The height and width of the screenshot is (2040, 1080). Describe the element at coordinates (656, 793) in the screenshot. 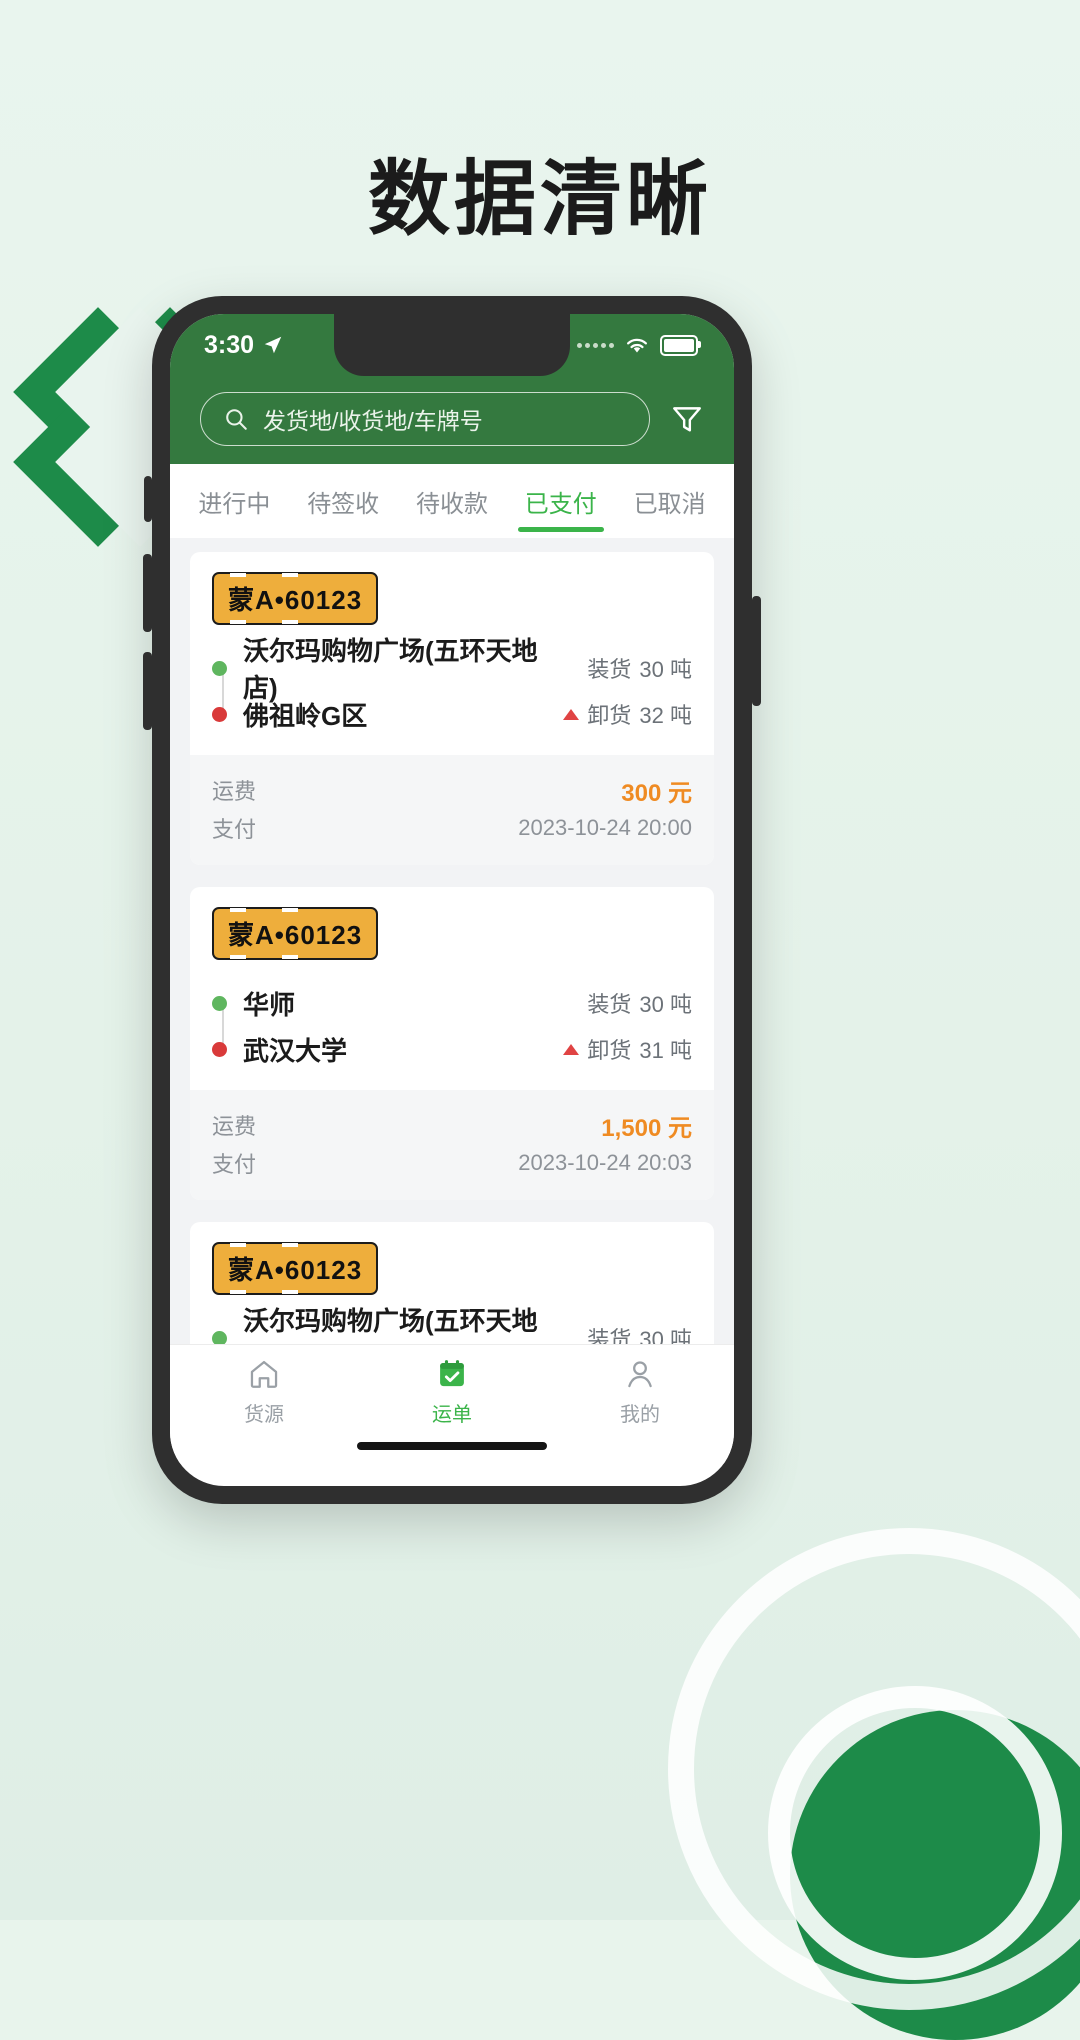

I see `fee-value: 300 元` at that location.